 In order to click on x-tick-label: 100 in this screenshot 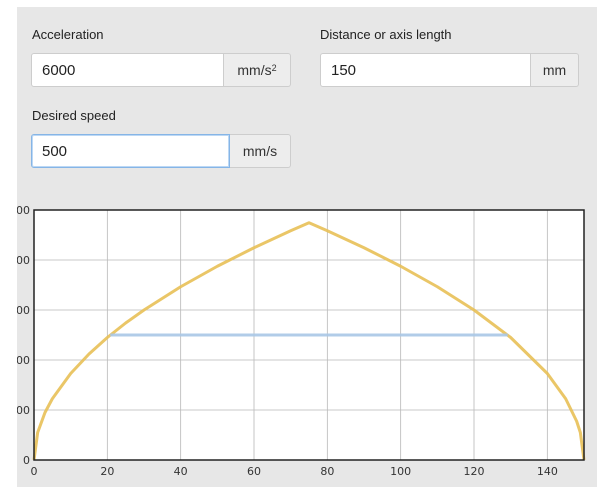, I will do `click(400, 471)`.